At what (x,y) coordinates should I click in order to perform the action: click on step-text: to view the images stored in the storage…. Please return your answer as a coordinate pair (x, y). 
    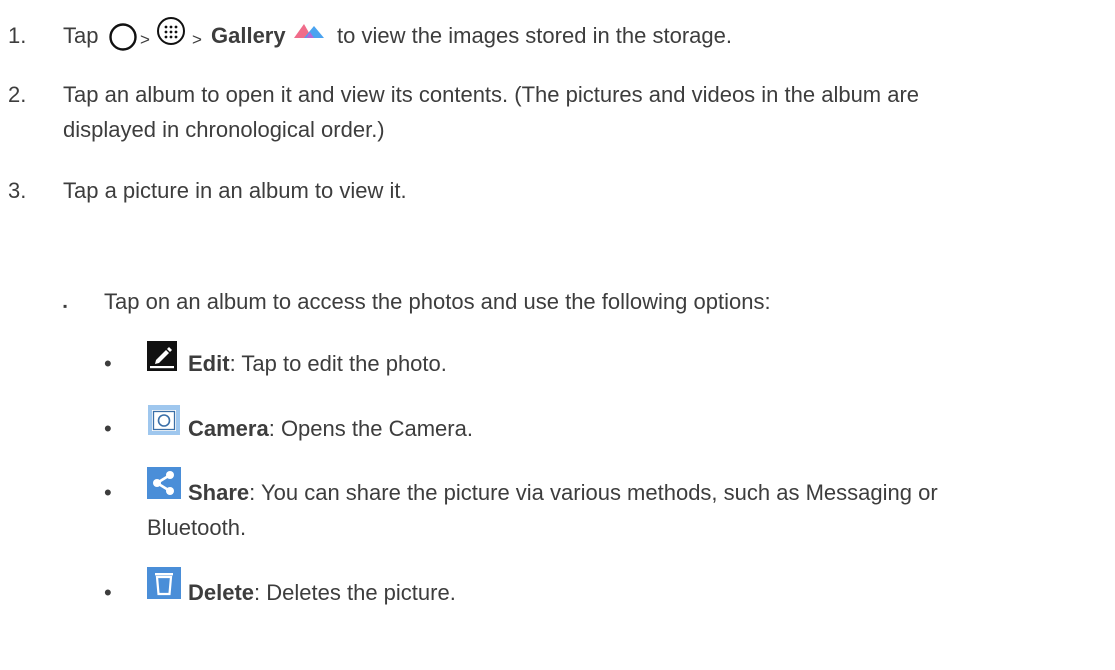
    Looking at the image, I should click on (534, 35).